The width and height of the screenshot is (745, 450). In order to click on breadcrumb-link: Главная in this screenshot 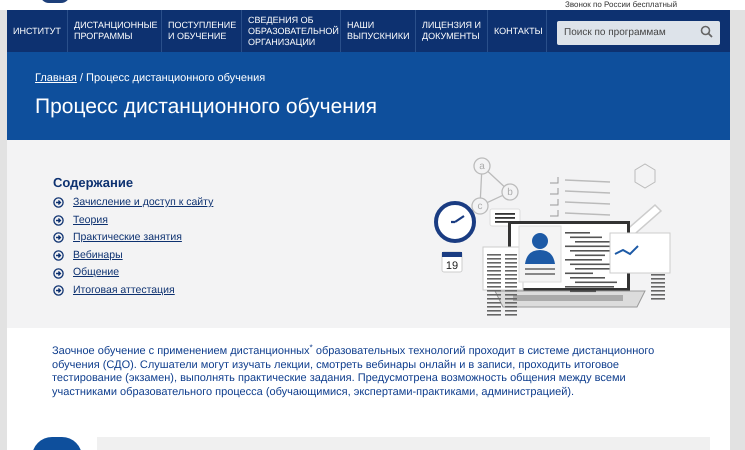, I will do `click(56, 78)`.